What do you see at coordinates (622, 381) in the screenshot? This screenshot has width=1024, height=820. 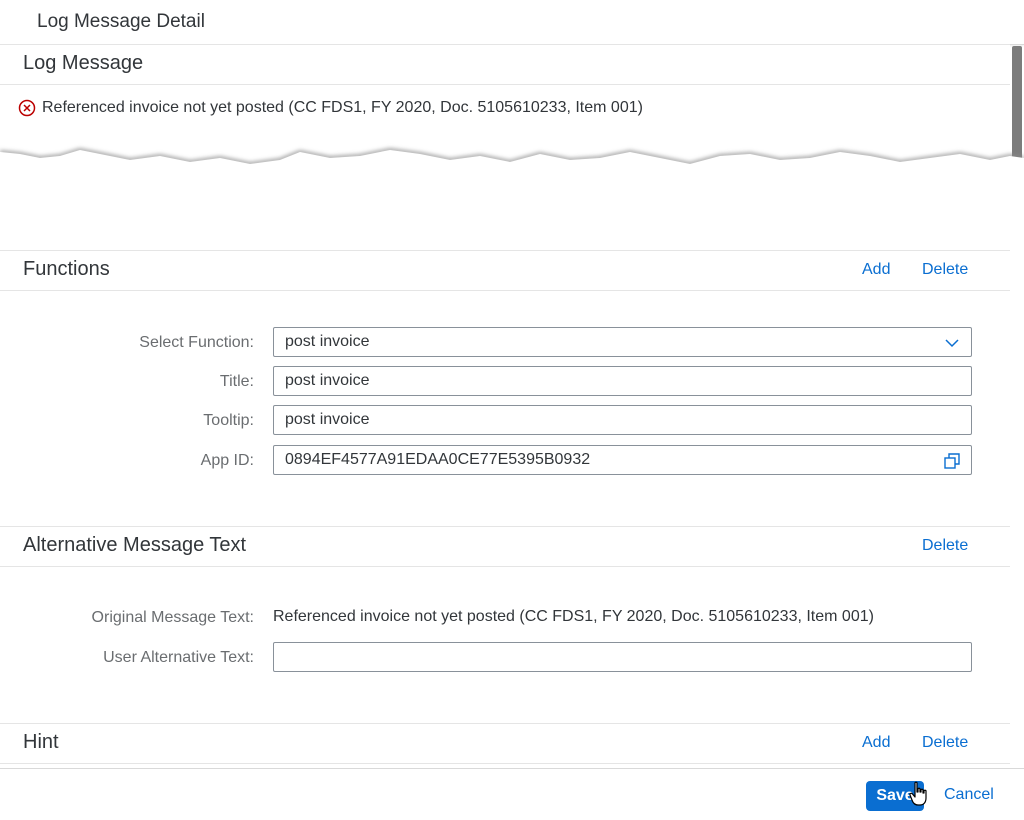 I see `title-input: post invoice` at bounding box center [622, 381].